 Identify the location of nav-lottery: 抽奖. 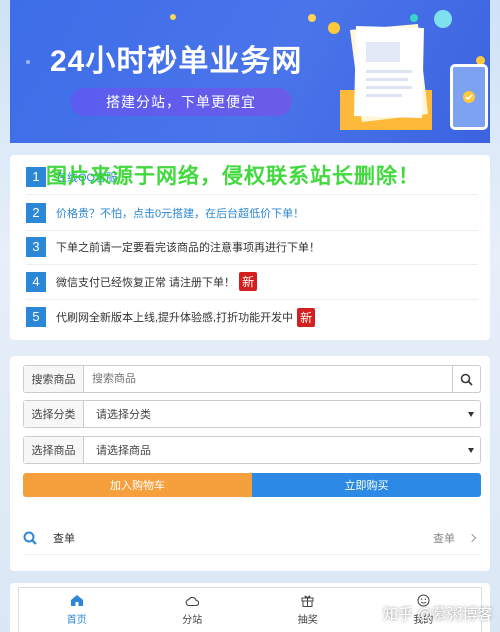
(308, 610).